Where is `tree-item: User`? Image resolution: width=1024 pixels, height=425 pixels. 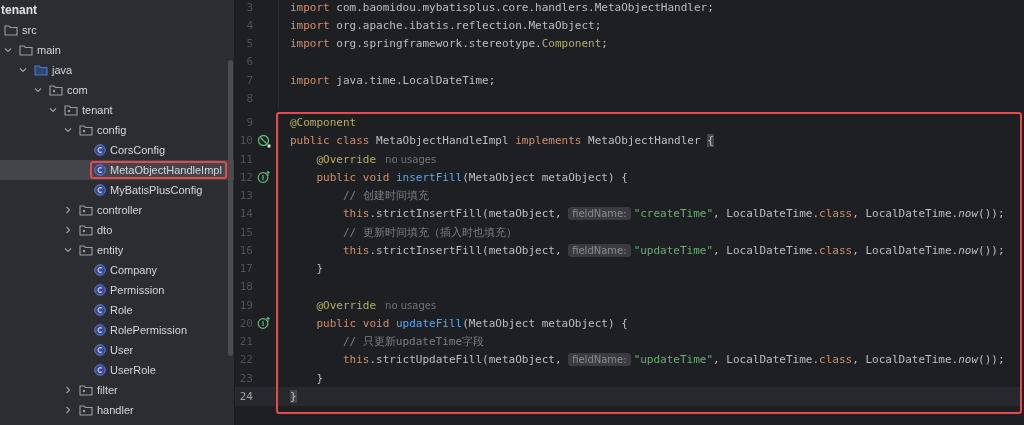 tree-item: User is located at coordinates (117, 350).